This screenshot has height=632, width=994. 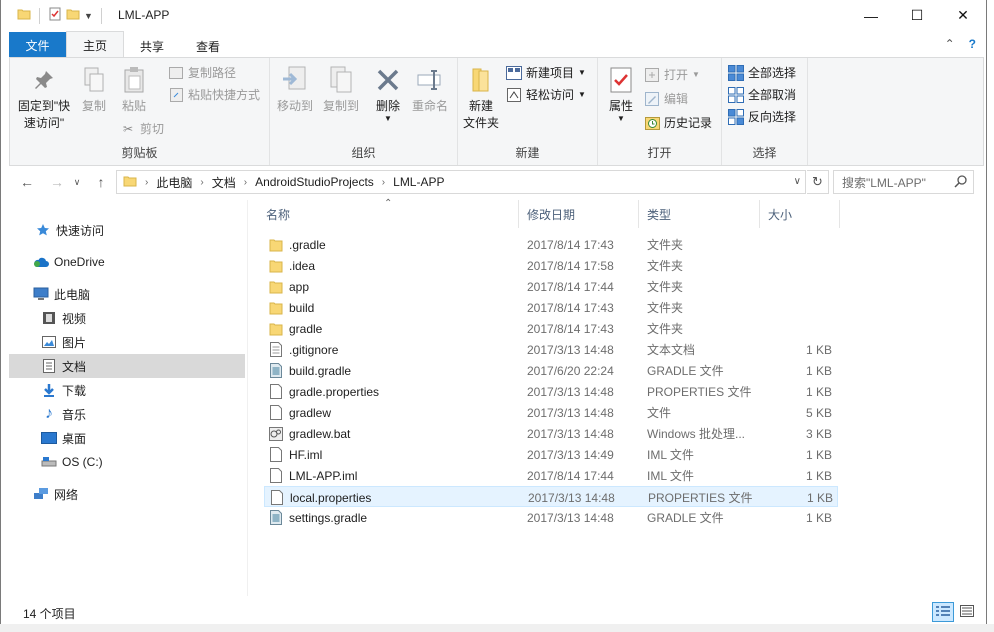 What do you see at coordinates (127, 390) in the screenshot?
I see `sidebar-item-downloads: 下载` at bounding box center [127, 390].